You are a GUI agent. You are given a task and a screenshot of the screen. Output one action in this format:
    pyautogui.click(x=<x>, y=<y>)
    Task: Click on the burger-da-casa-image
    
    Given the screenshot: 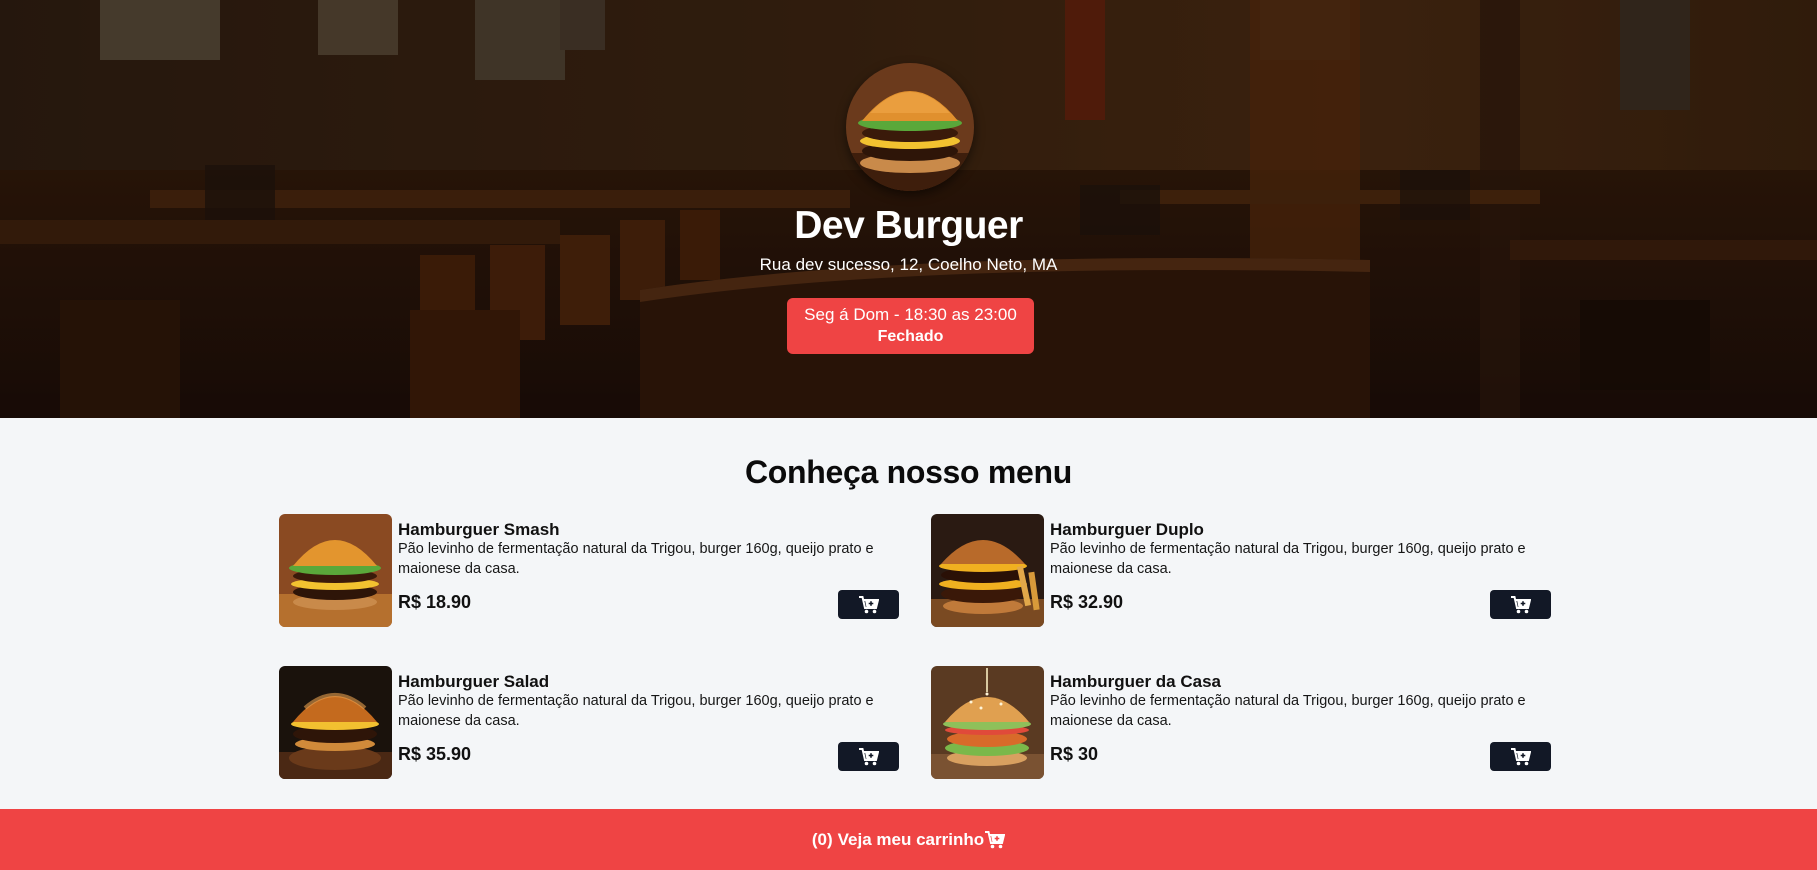 What is the action you would take?
    pyautogui.click(x=987, y=722)
    